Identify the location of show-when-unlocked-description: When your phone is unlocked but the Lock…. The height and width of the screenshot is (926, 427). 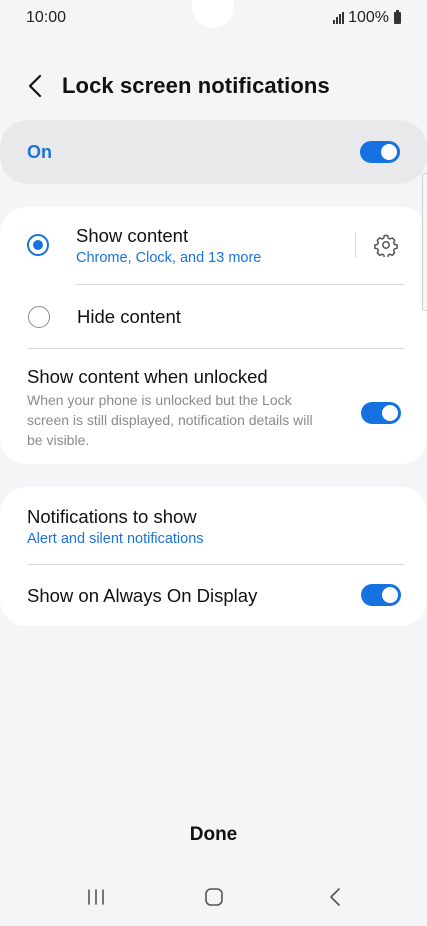
(187, 420).